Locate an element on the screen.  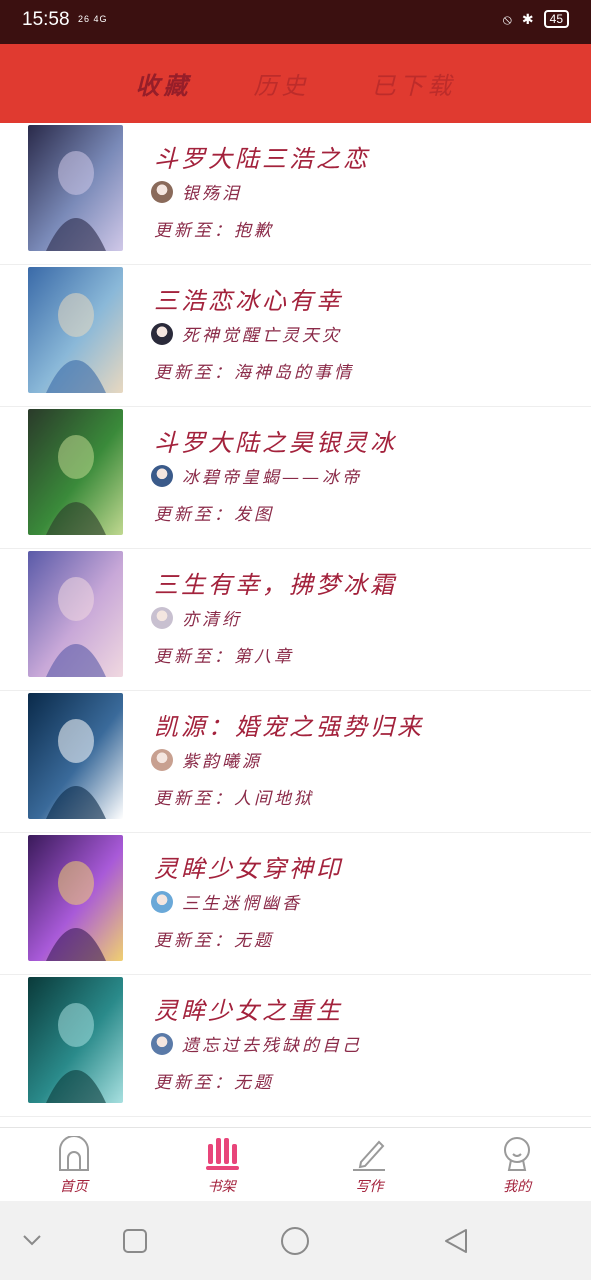
nfc-icon: ⦸ is located at coordinates (507, 18).